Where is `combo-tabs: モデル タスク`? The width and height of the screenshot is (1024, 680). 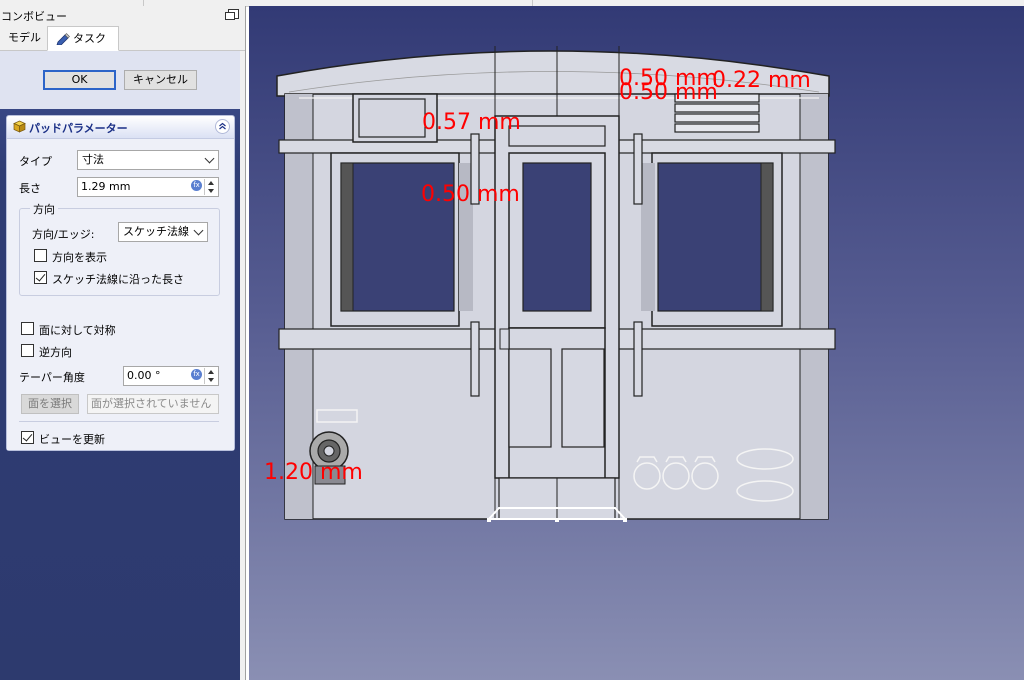
combo-tabs: モデル タスク is located at coordinates (122, 38).